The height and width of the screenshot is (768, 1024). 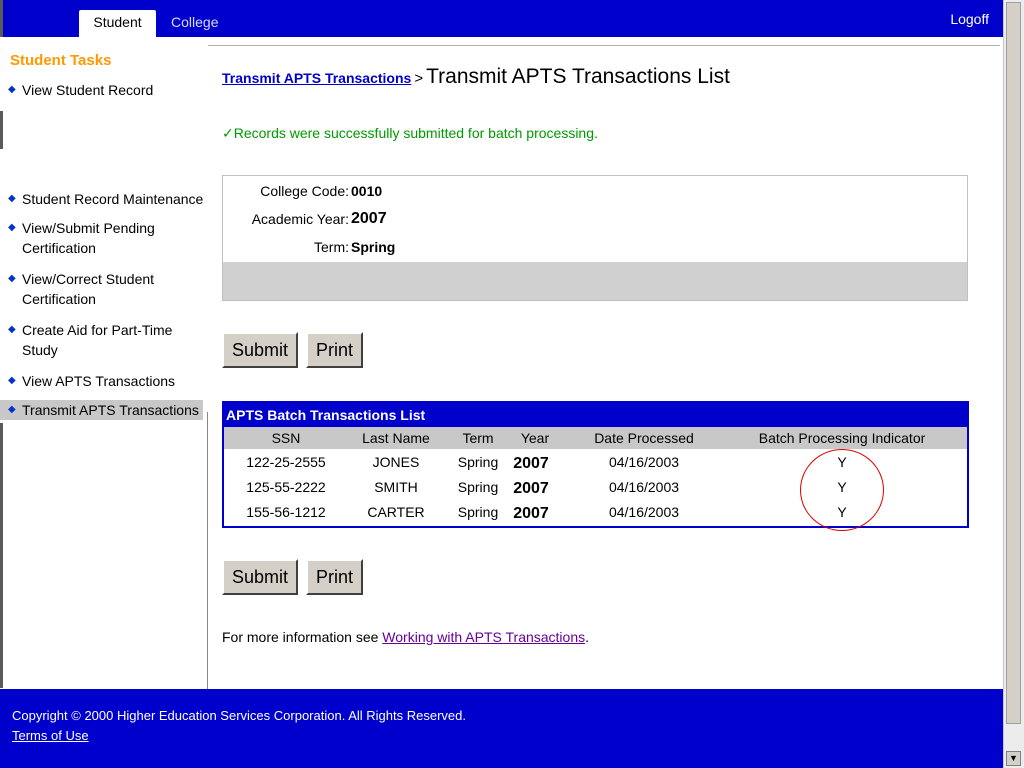 I want to click on sidebar-item-label: View/Correct Student Certification, so click(x=88, y=289).